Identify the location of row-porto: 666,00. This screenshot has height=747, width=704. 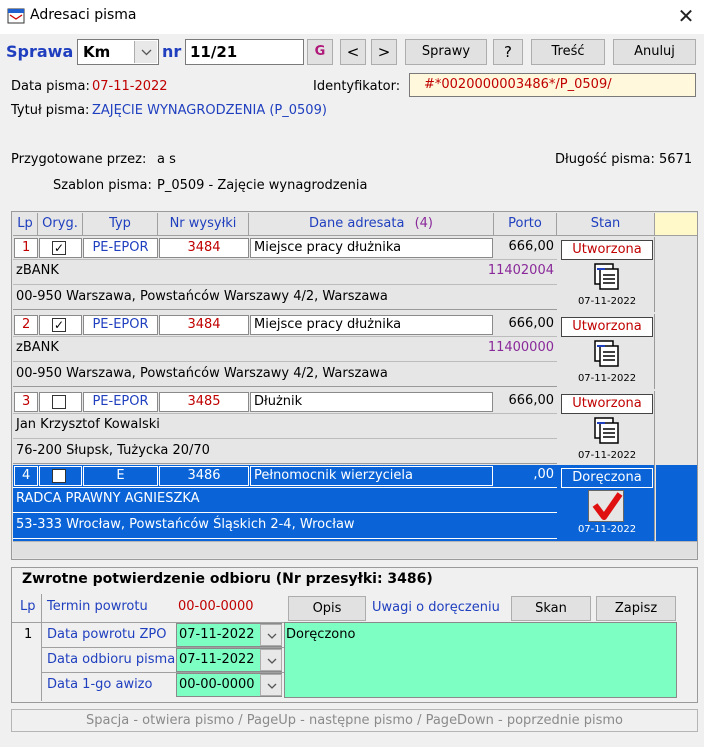
(531, 323).